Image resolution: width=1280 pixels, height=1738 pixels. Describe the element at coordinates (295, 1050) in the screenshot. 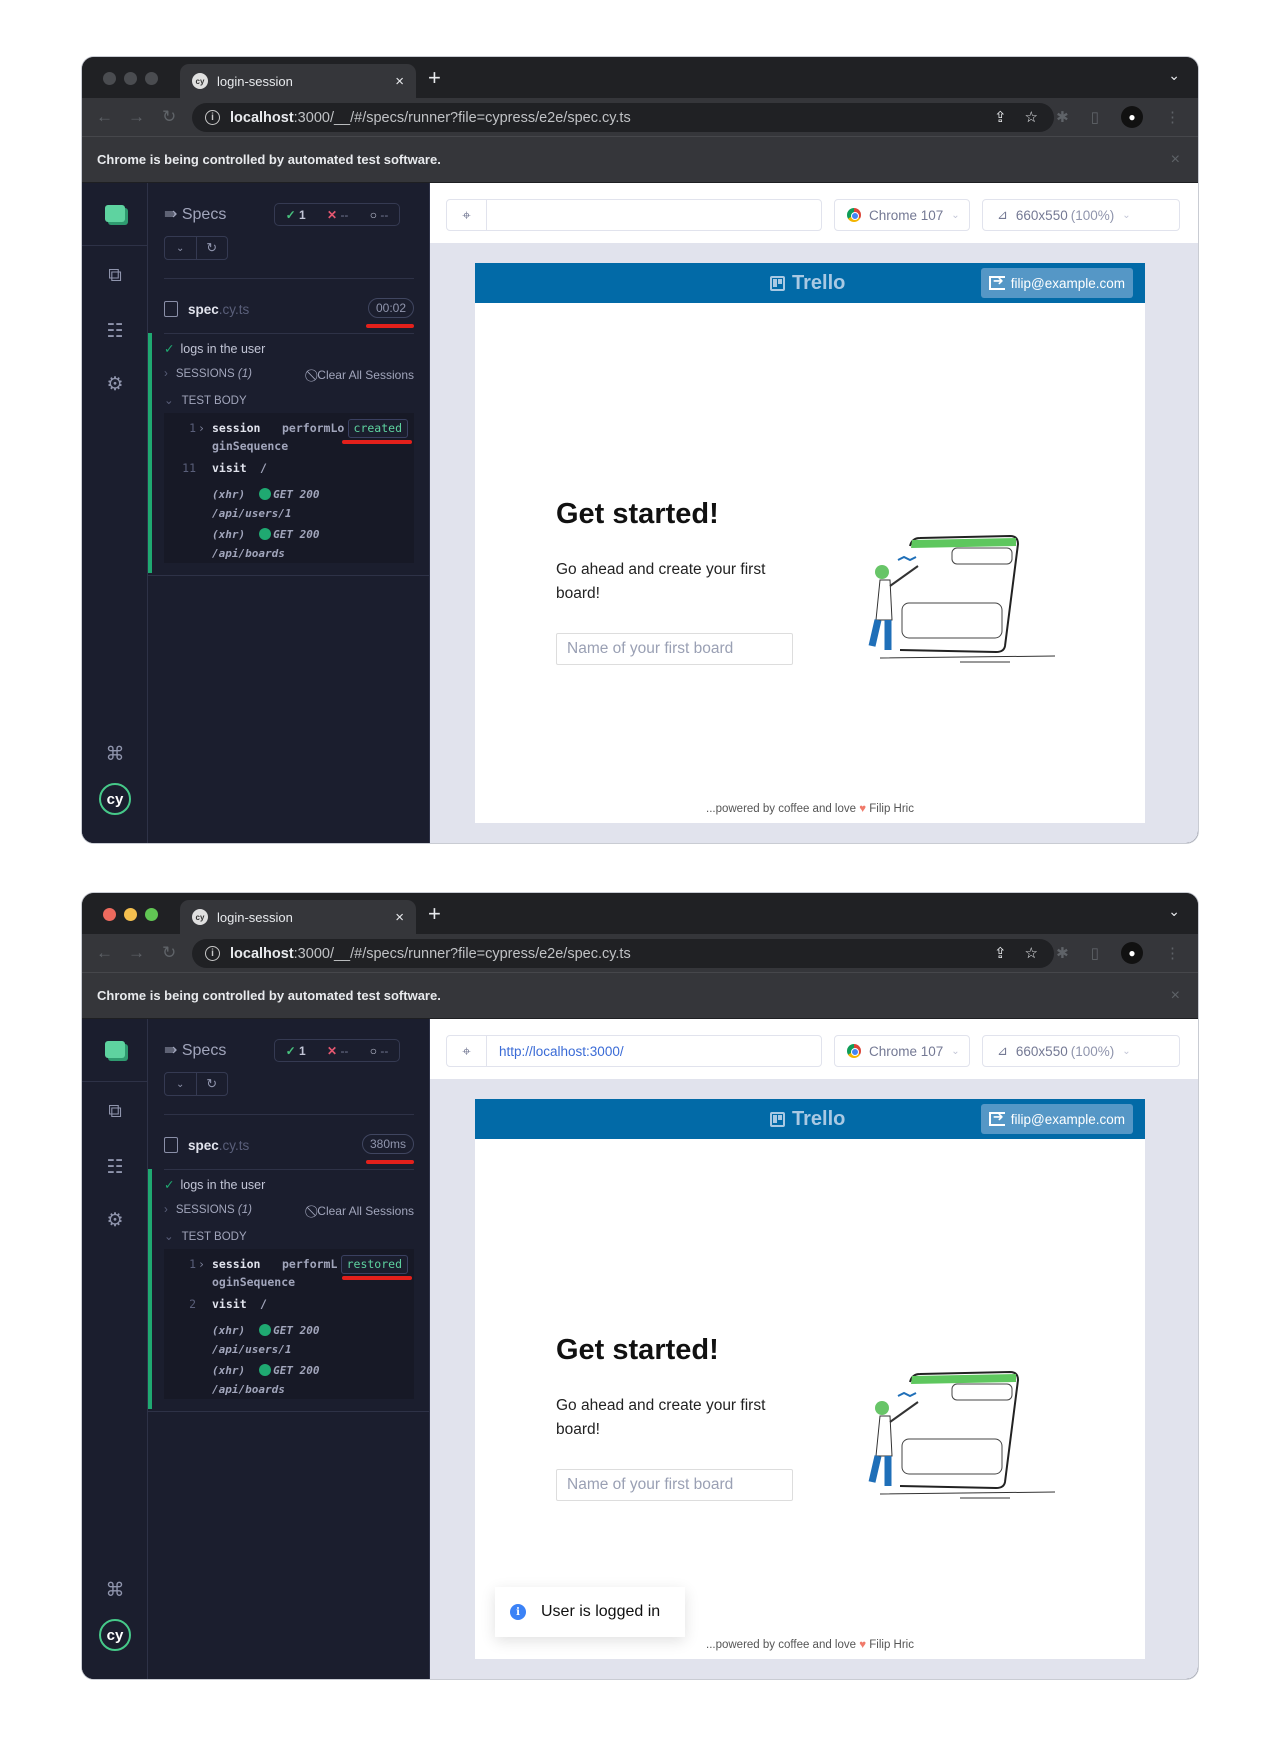

I see `passed-count: ✓ 1` at that location.